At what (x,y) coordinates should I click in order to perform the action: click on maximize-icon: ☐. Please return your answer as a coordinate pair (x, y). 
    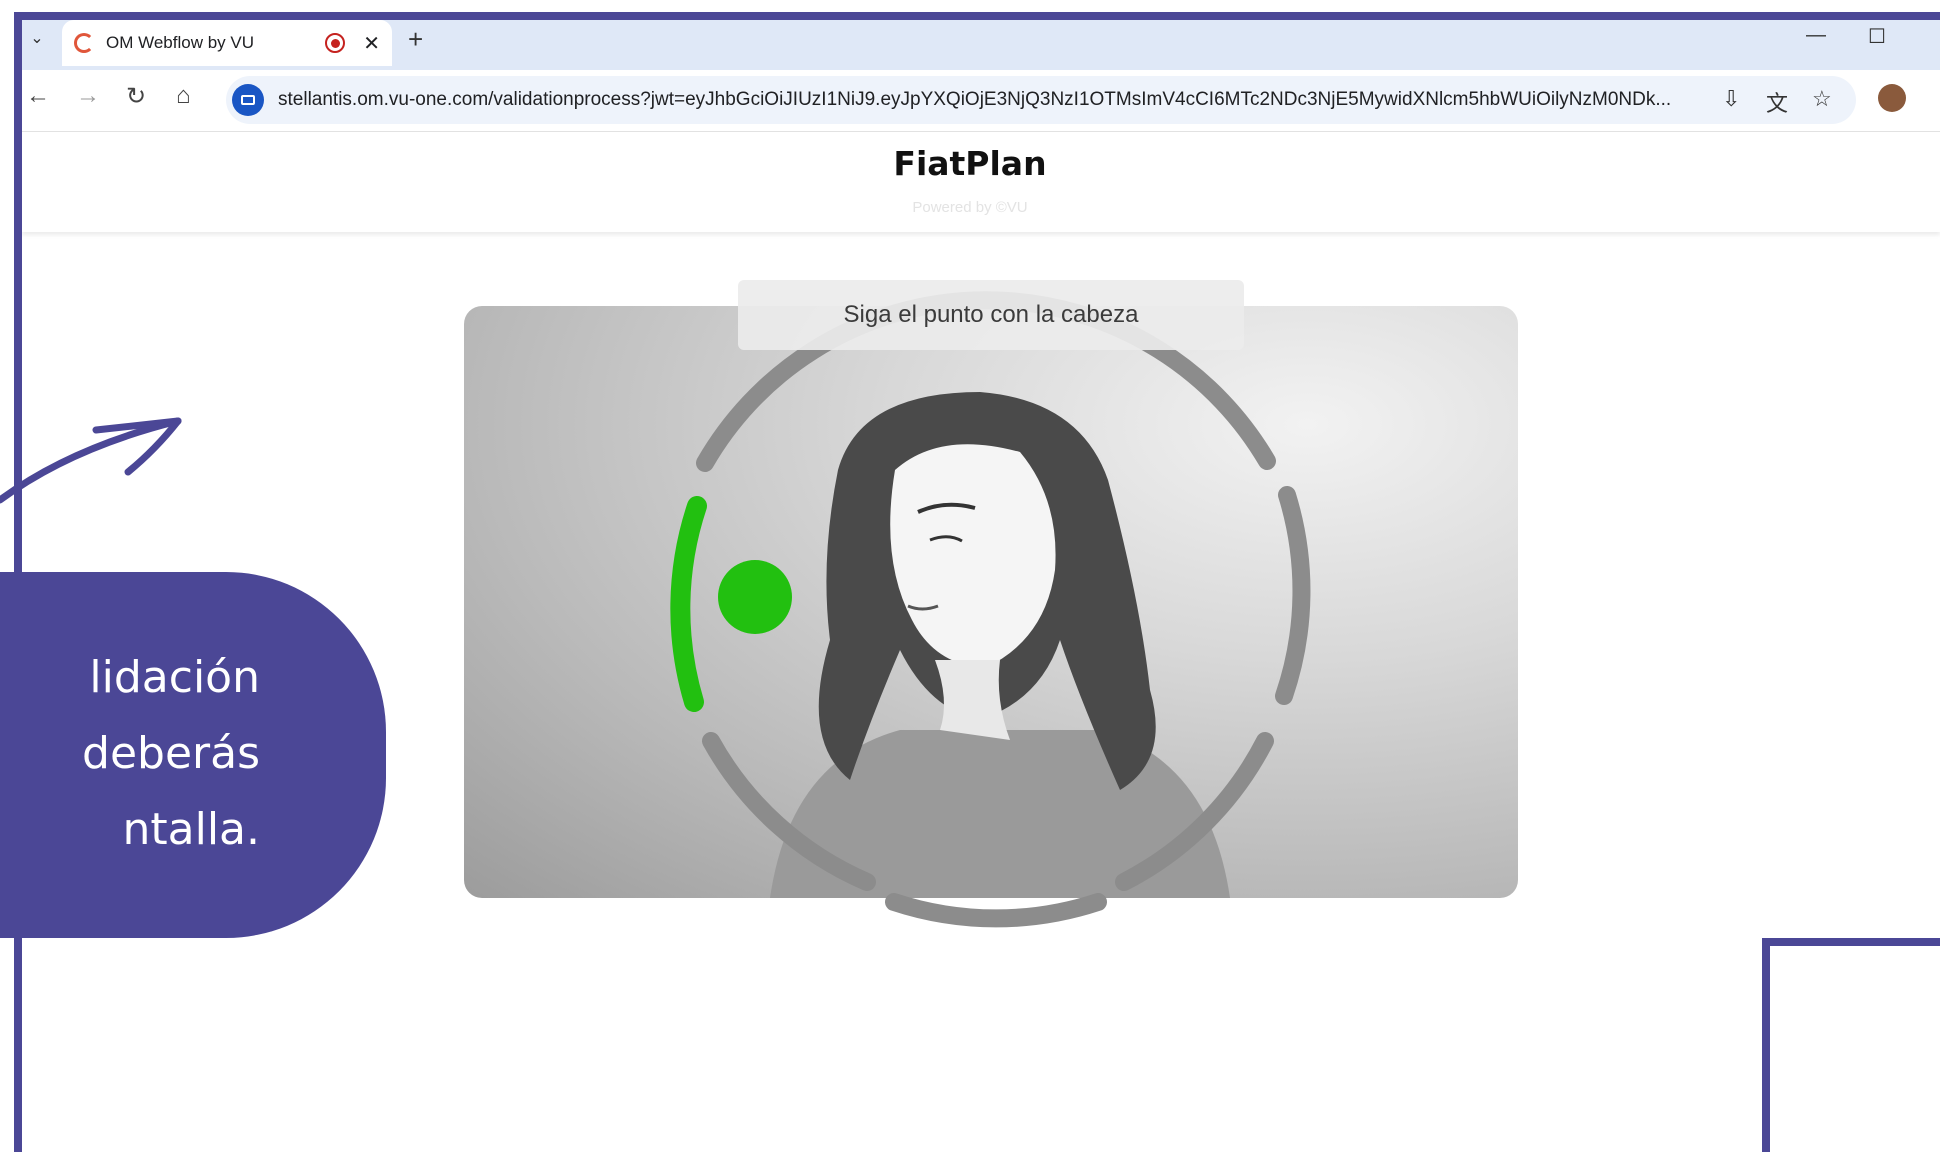
    Looking at the image, I should click on (1877, 36).